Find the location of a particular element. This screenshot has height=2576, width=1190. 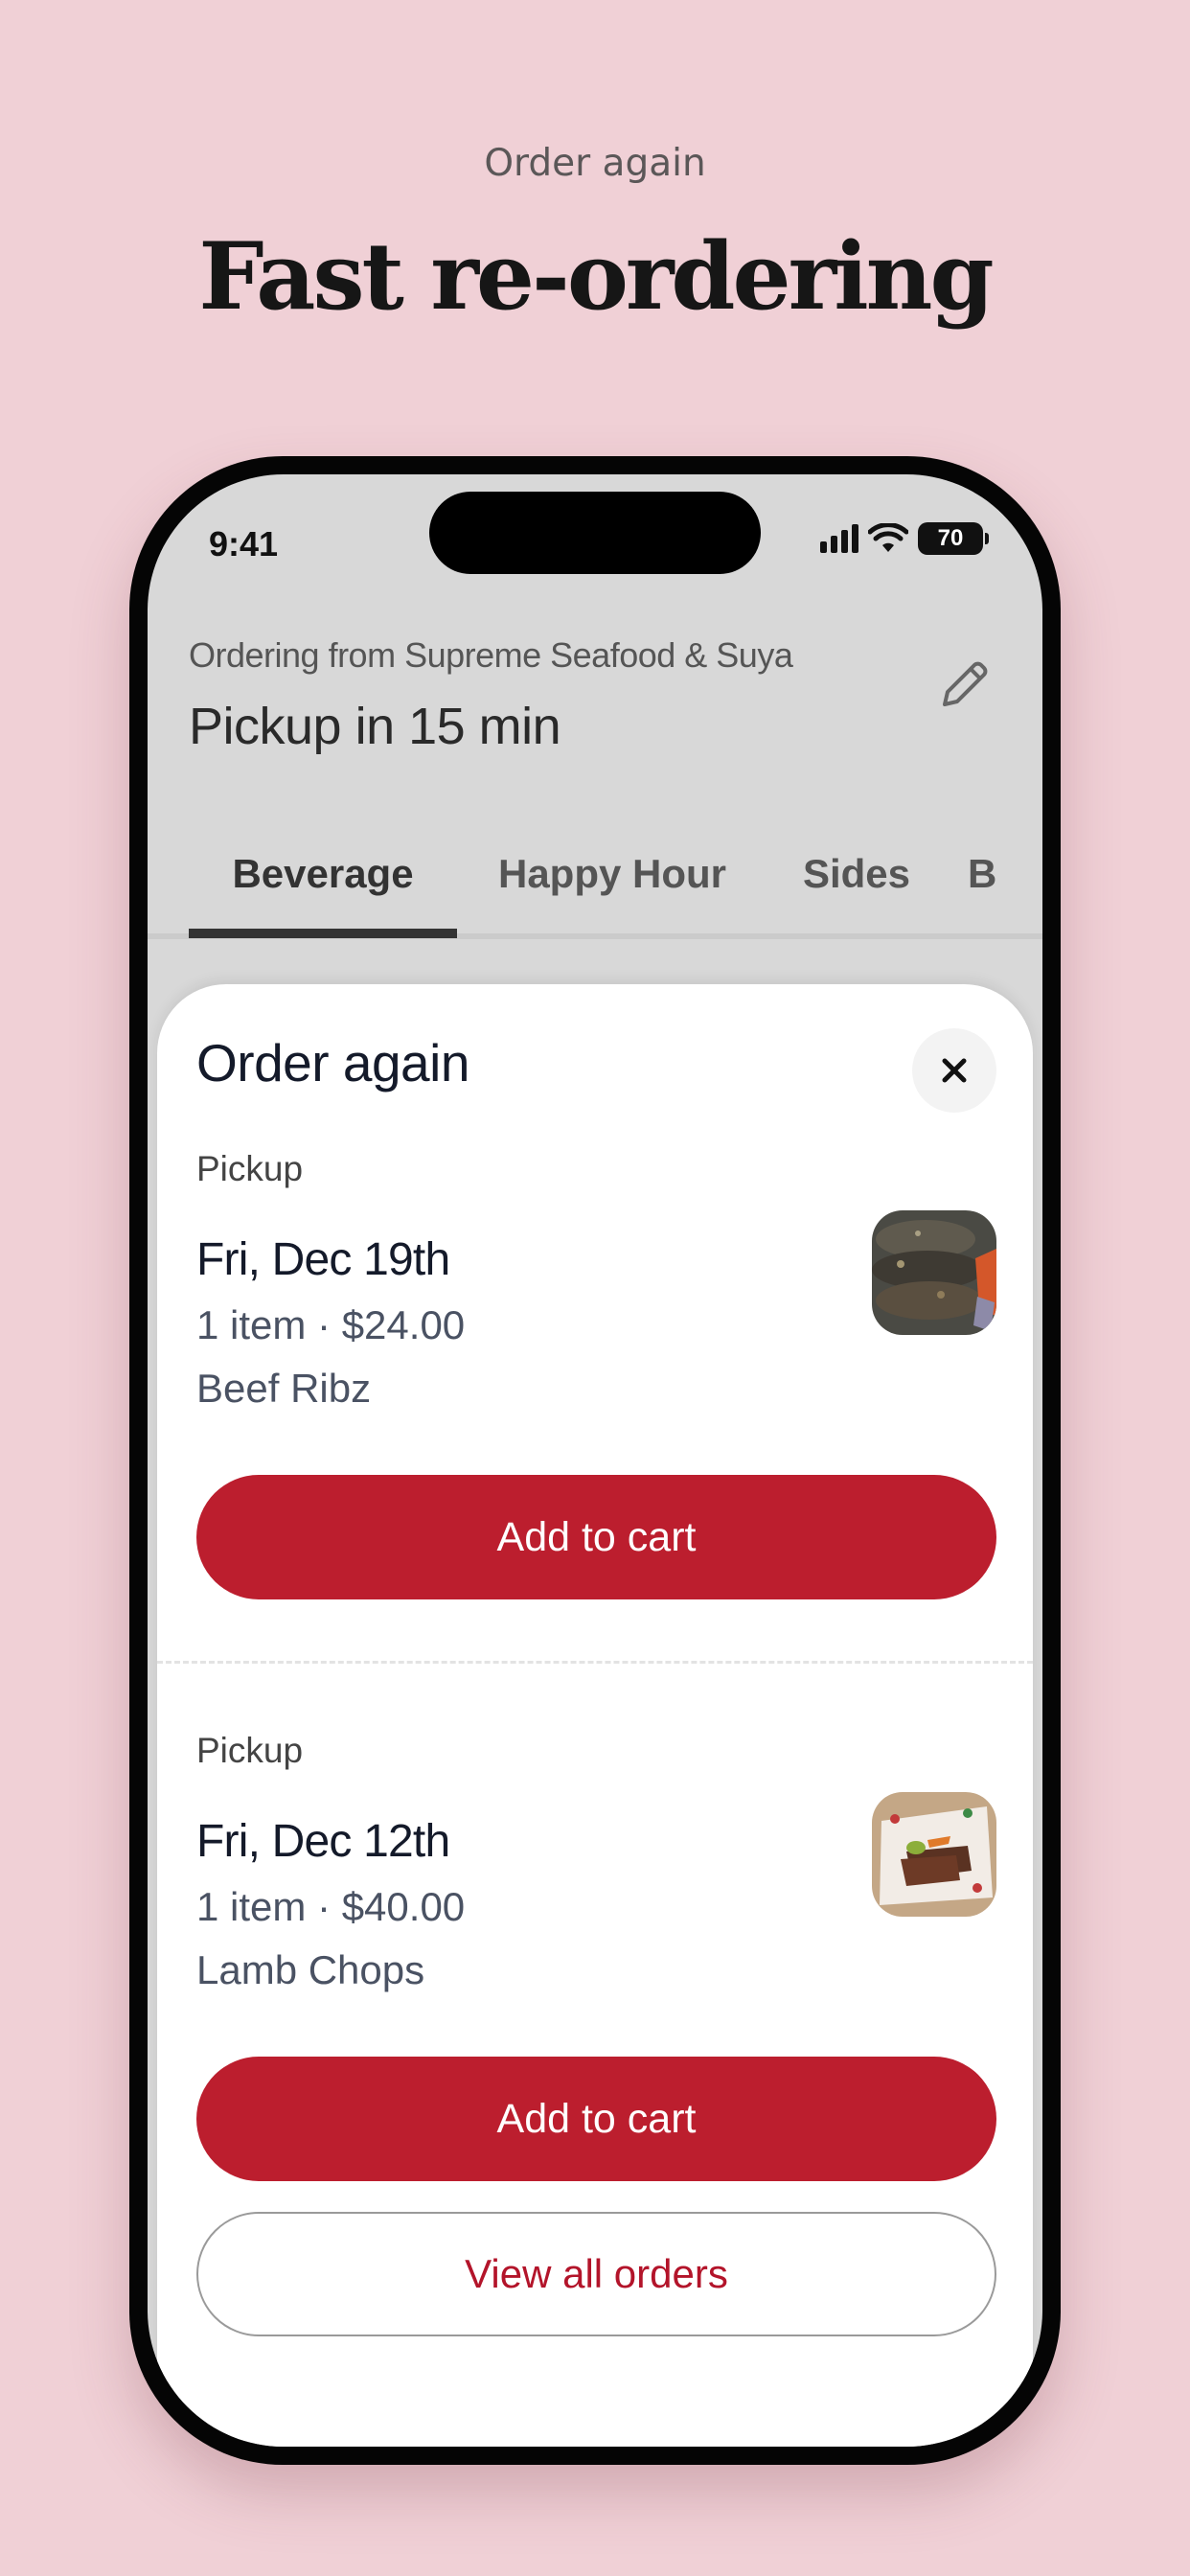

wifi-icon is located at coordinates (888, 537).